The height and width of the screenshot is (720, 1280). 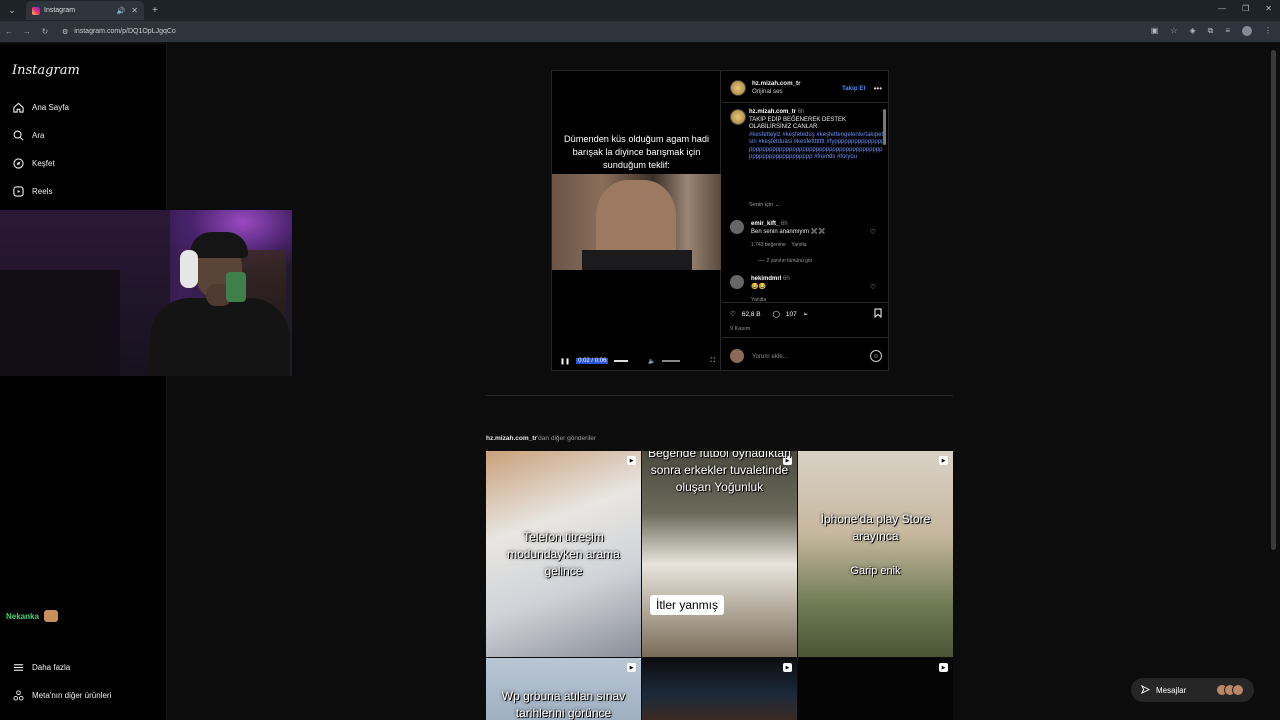 What do you see at coordinates (738, 88) in the screenshot?
I see `author-avatar` at bounding box center [738, 88].